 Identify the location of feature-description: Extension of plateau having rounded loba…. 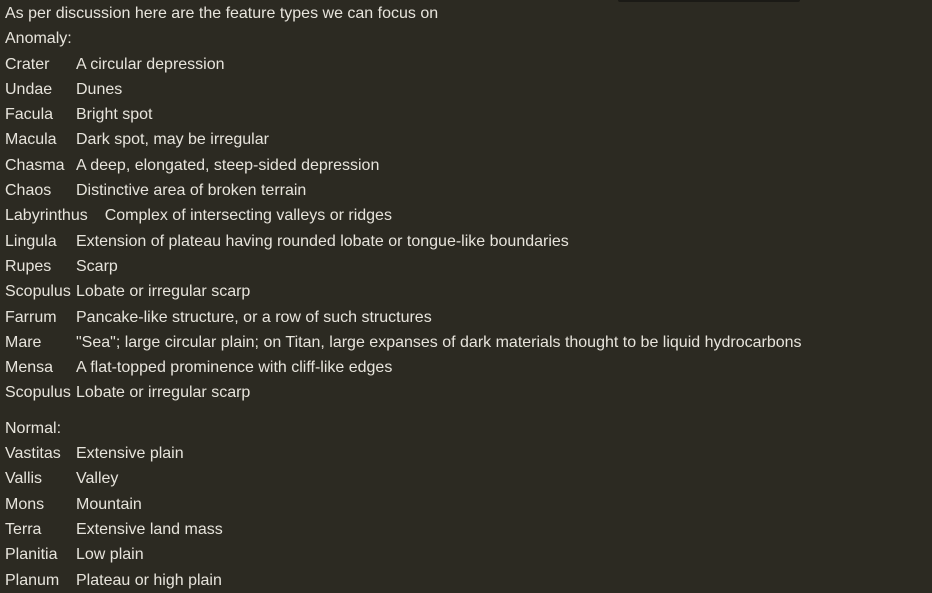
(322, 241).